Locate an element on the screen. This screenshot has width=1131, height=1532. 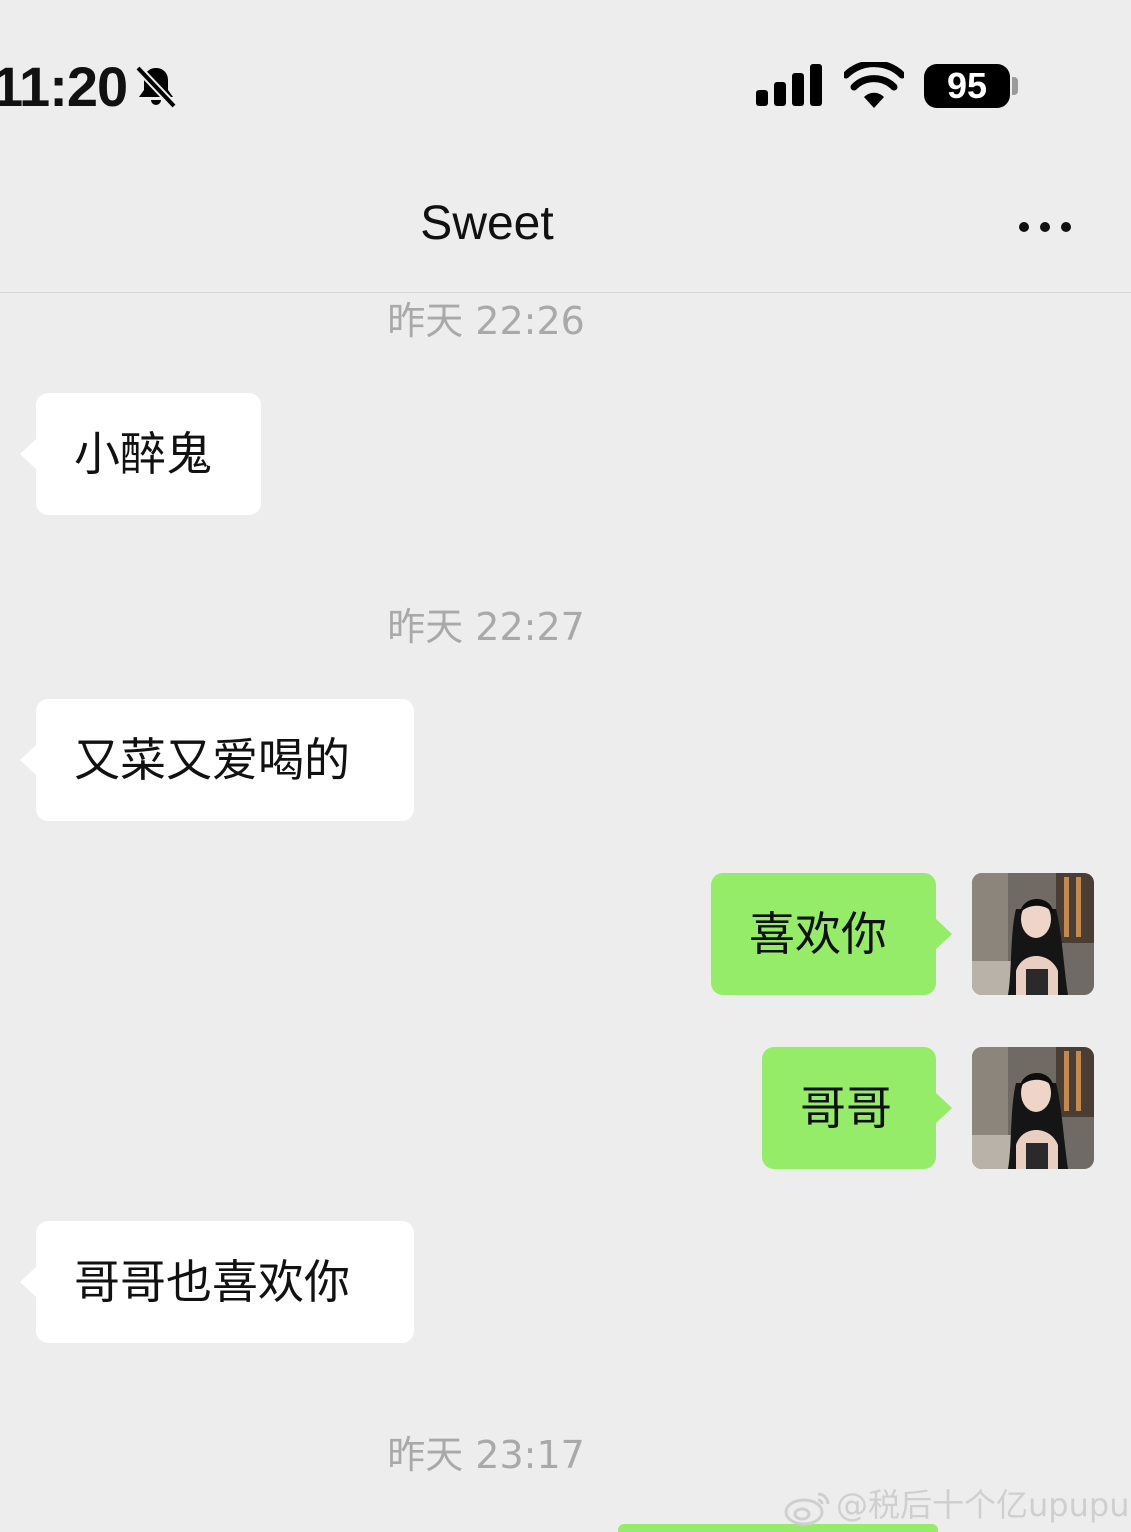
message-text: 小醉鬼 is located at coordinates (143, 454).